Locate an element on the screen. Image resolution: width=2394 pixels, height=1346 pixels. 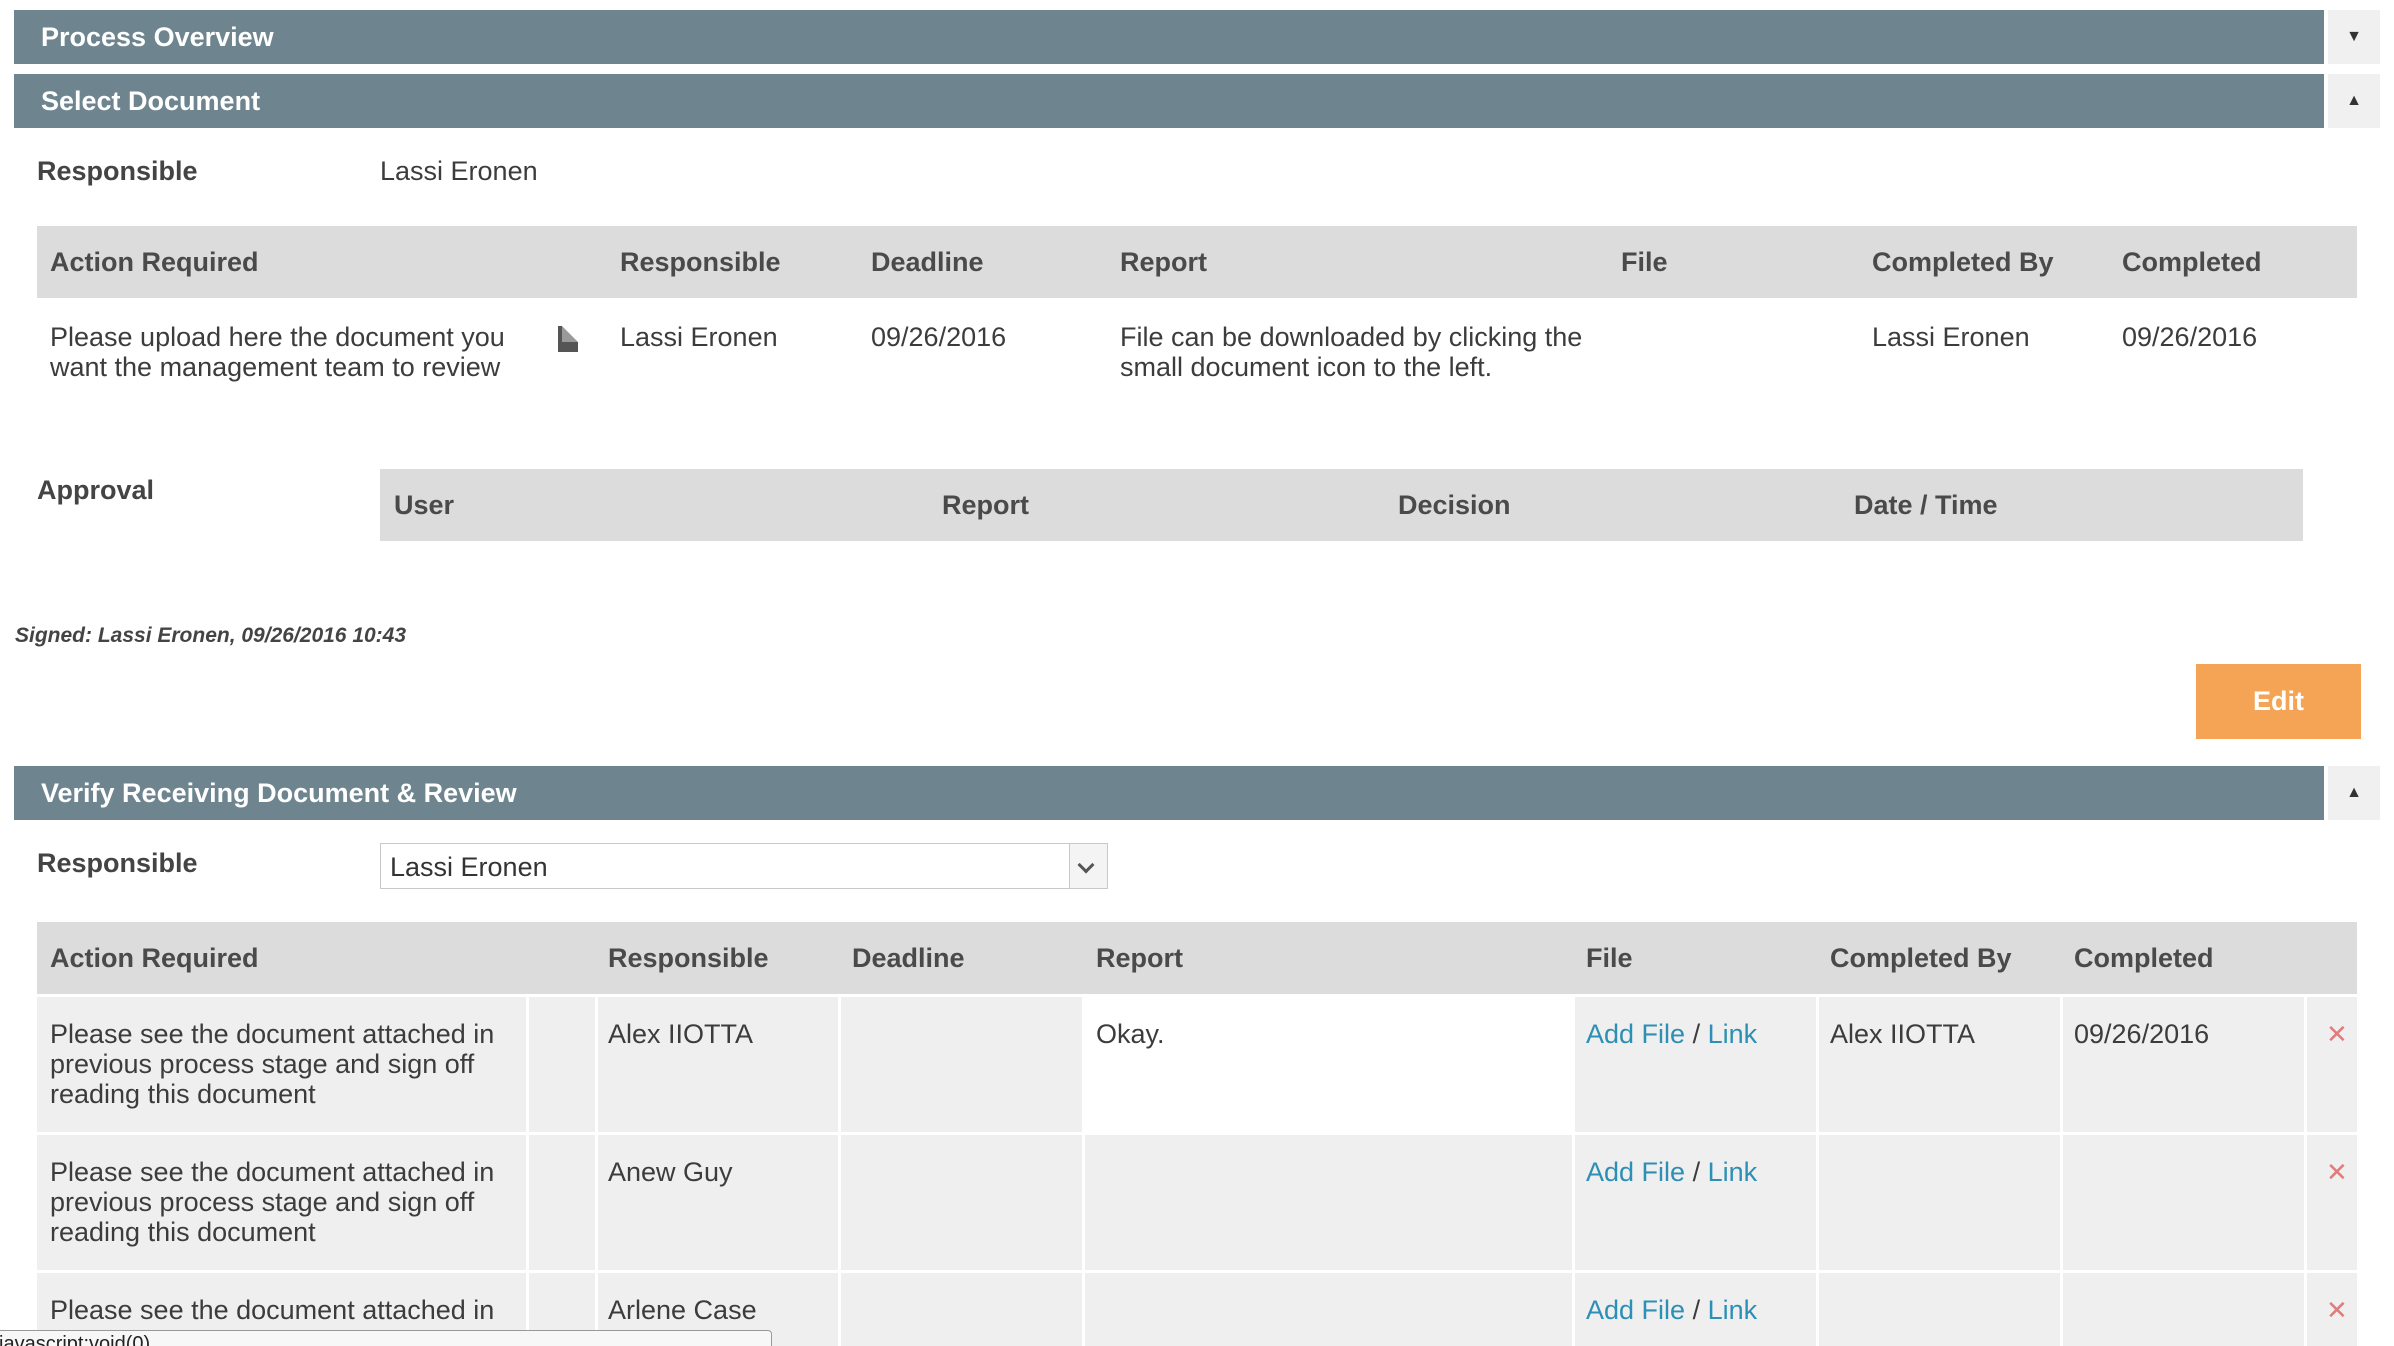
report-line: small document icon to the left. is located at coordinates (1306, 367).